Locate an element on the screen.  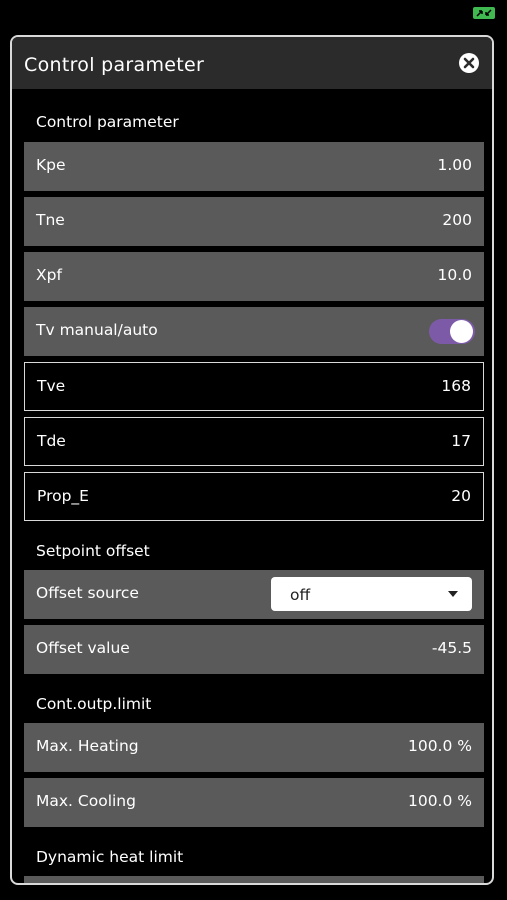
row-label: Max. Cooling is located at coordinates (86, 801).